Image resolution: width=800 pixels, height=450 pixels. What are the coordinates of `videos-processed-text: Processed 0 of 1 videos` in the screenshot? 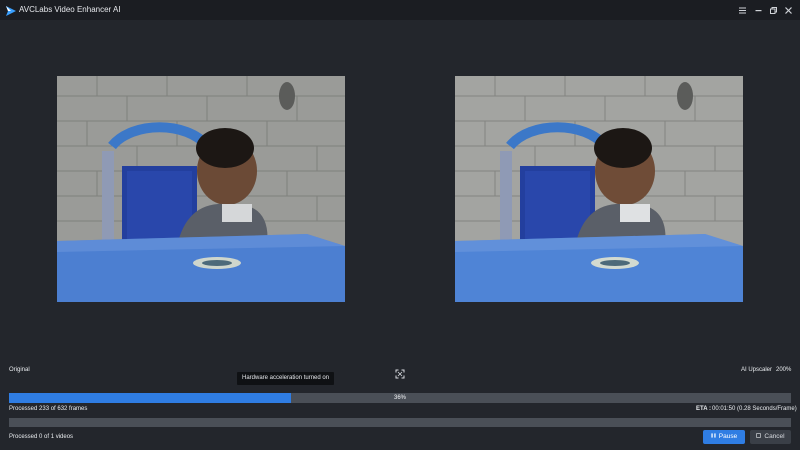 It's located at (41, 437).